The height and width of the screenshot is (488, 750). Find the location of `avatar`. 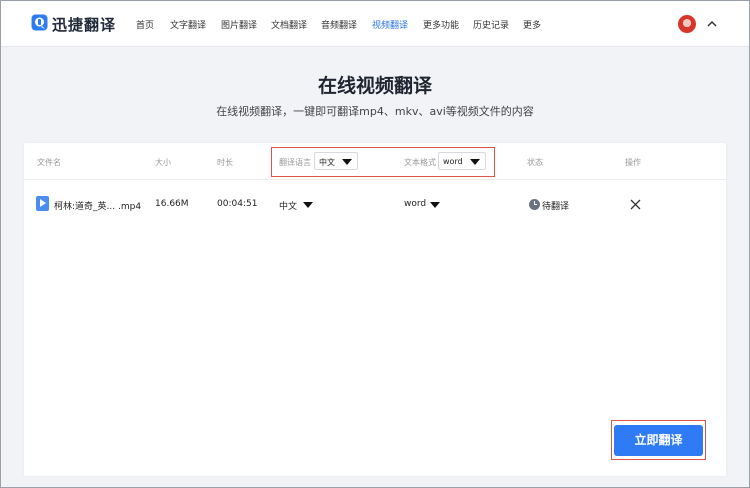

avatar is located at coordinates (687, 24).